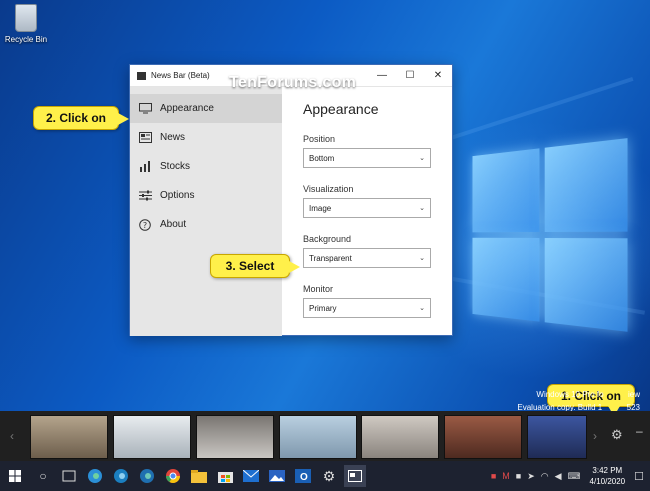 The width and height of the screenshot is (650, 491). I want to click on windows-start-icon, so click(15, 476).